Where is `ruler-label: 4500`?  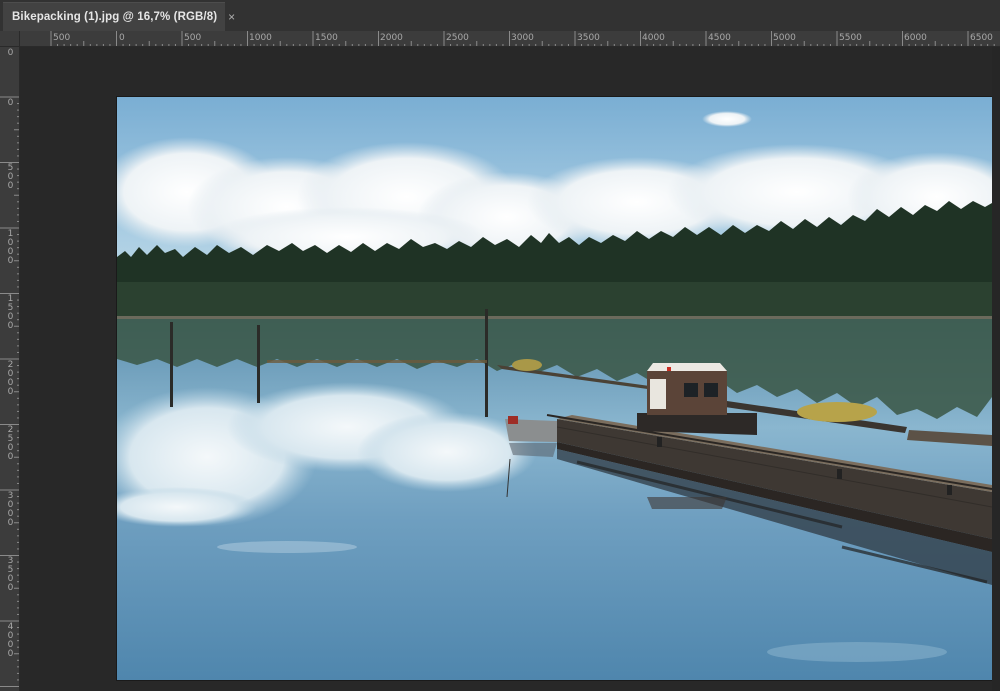 ruler-label: 4500 is located at coordinates (719, 38).